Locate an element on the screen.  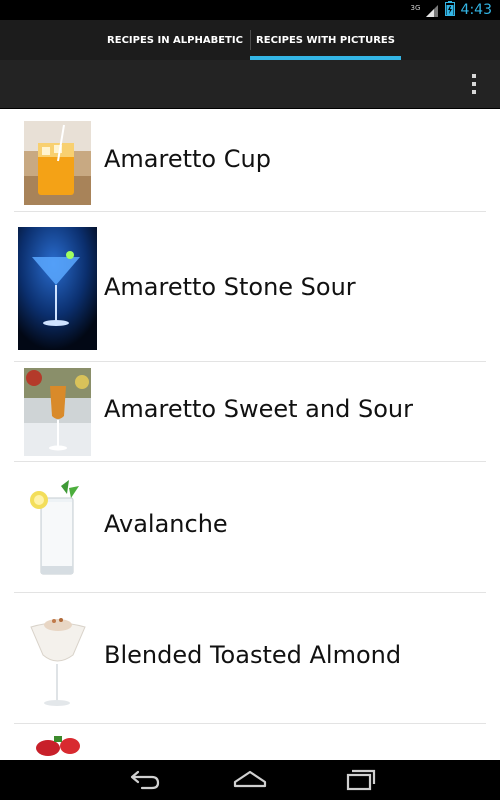
action-bar is located at coordinates (250, 84).